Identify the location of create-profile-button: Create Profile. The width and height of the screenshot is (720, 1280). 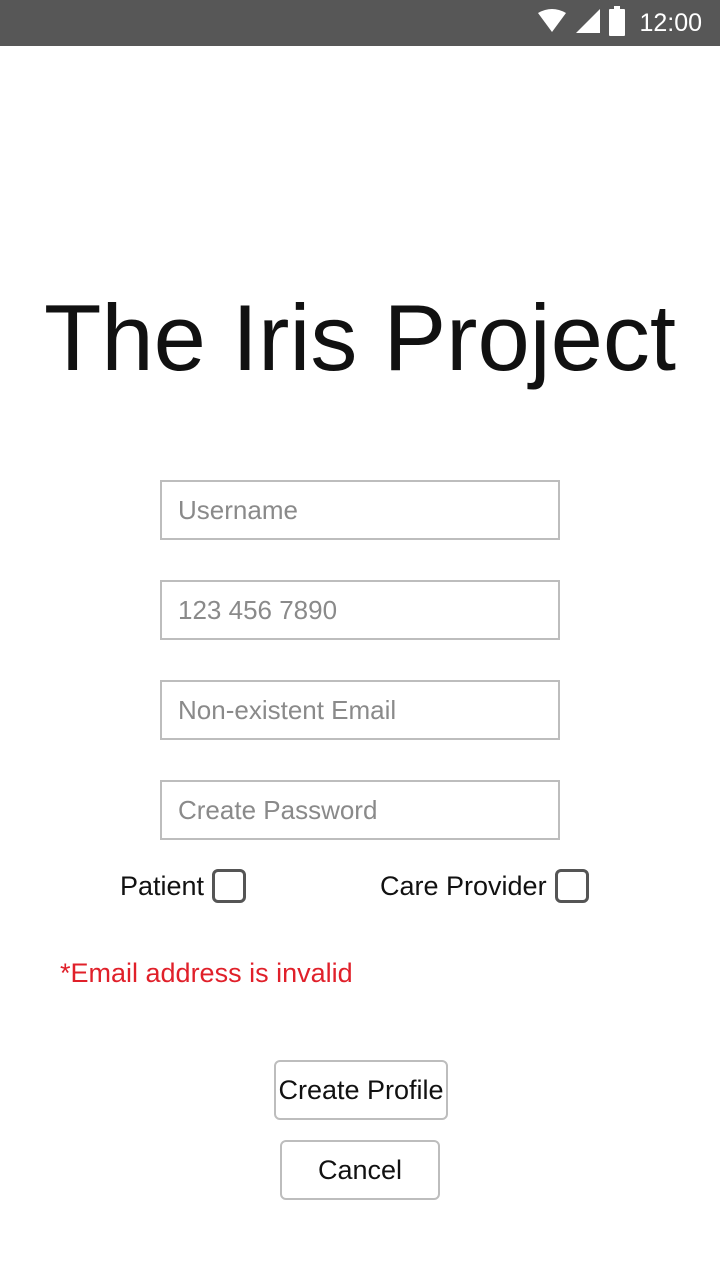
(361, 1090).